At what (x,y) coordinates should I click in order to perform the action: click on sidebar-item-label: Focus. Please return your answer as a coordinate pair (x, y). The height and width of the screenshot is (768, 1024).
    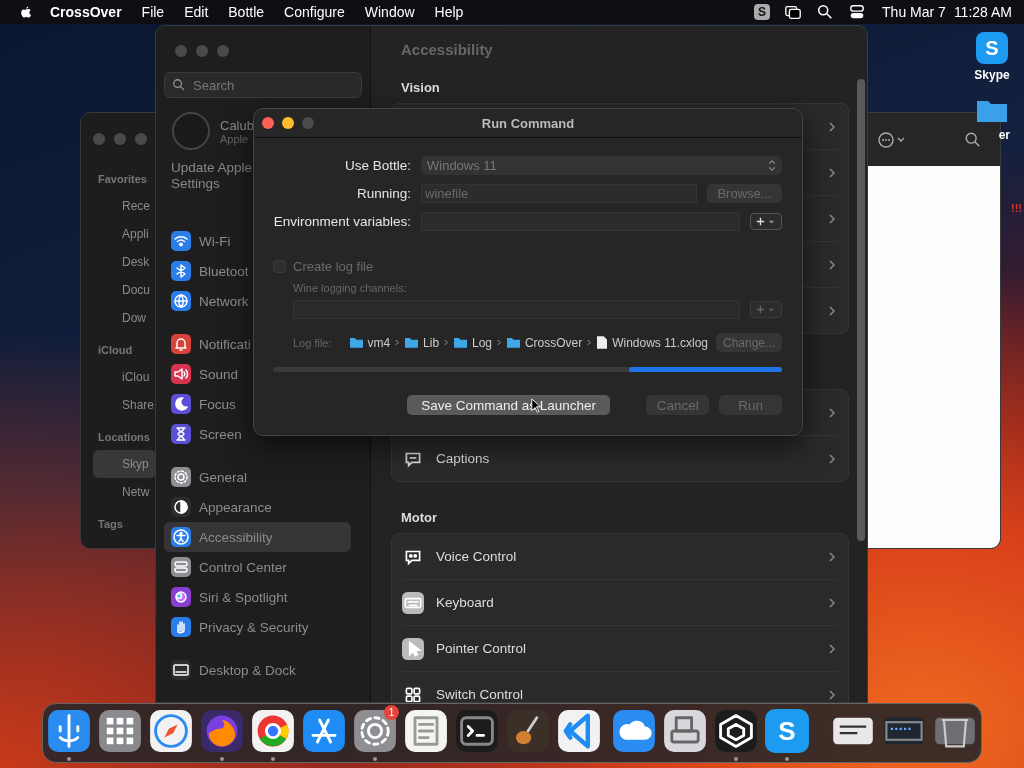
    Looking at the image, I should click on (217, 404).